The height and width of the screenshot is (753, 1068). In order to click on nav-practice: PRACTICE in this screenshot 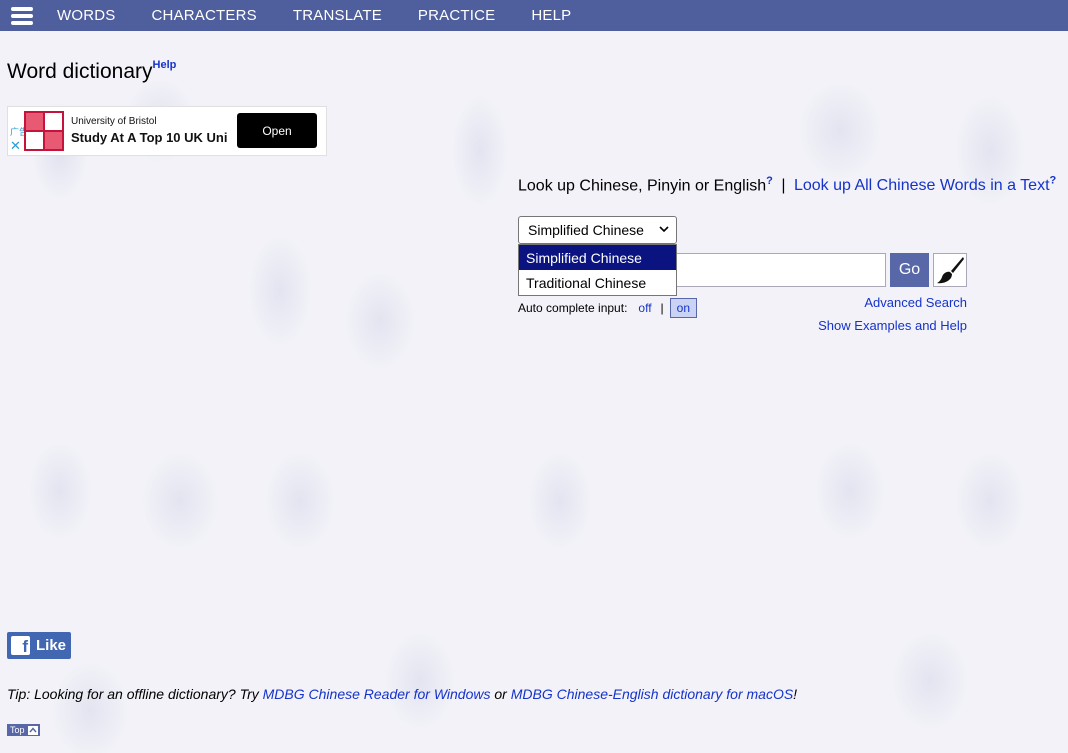, I will do `click(456, 15)`.